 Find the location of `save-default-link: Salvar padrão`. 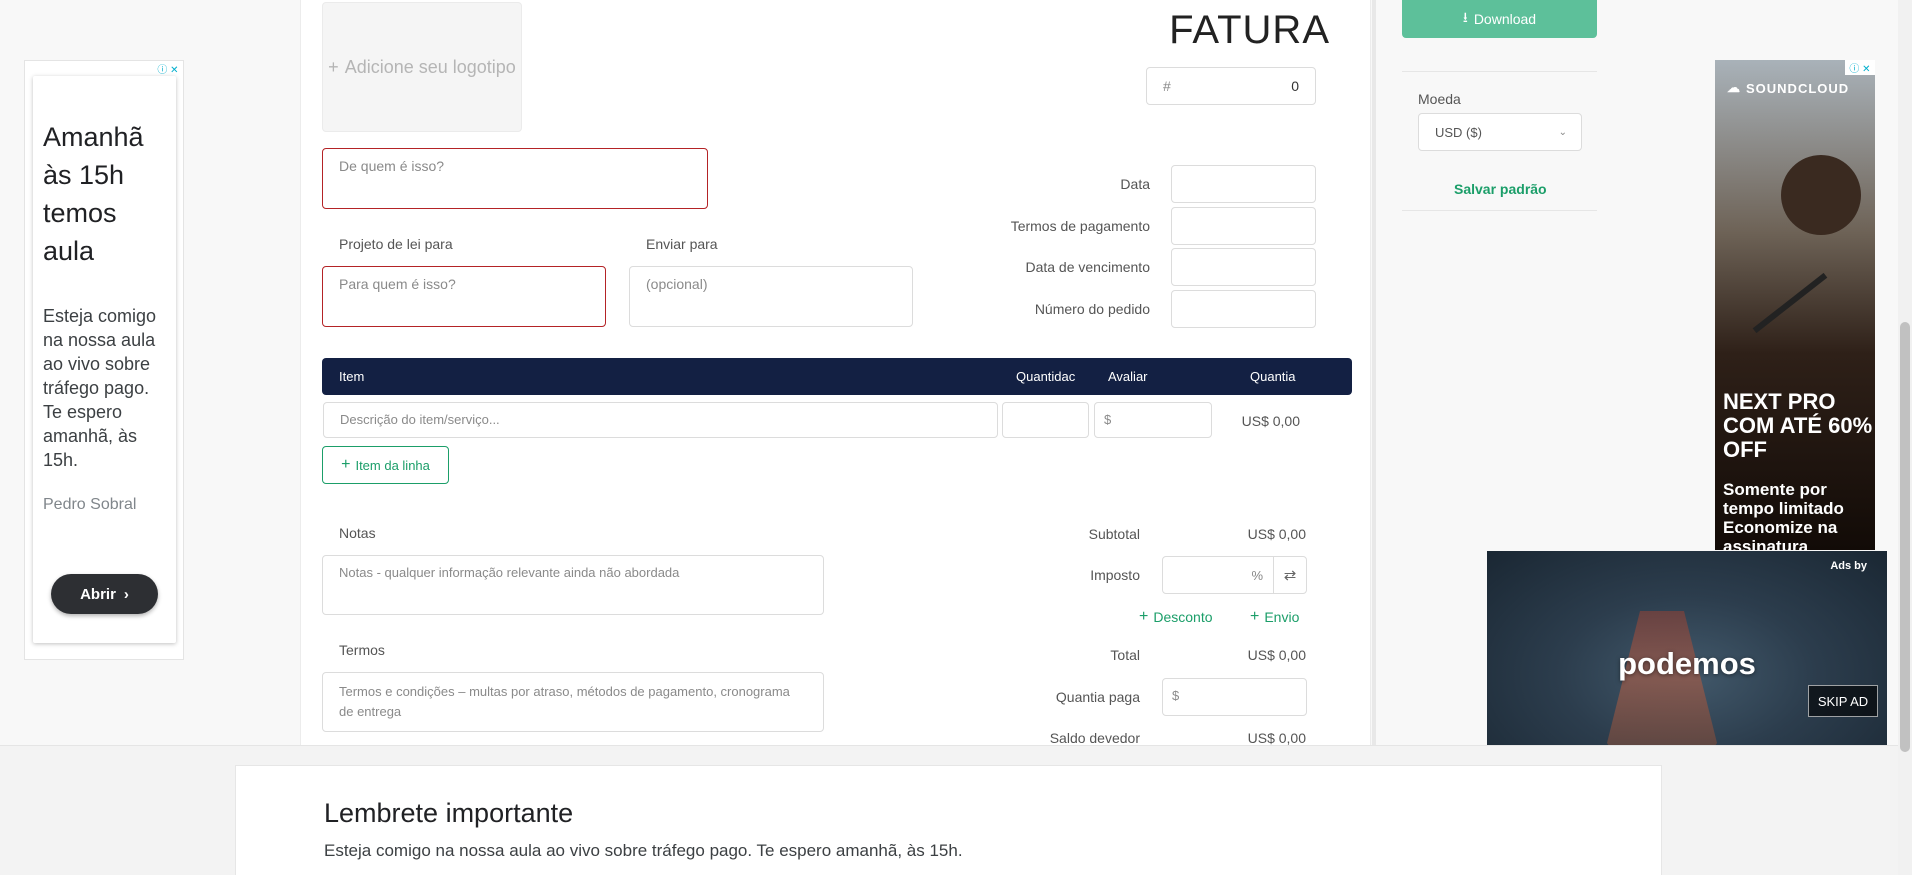

save-default-link: Salvar padrão is located at coordinates (1500, 189).